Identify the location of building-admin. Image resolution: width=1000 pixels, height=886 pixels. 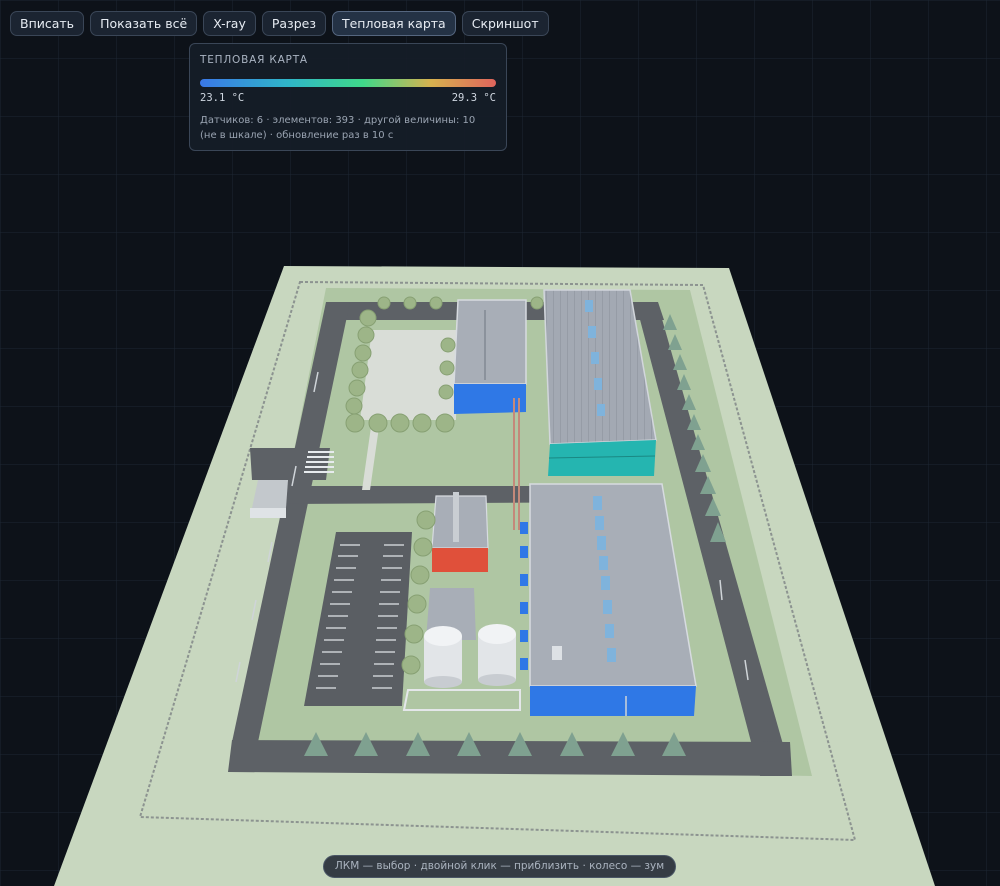
(490, 356).